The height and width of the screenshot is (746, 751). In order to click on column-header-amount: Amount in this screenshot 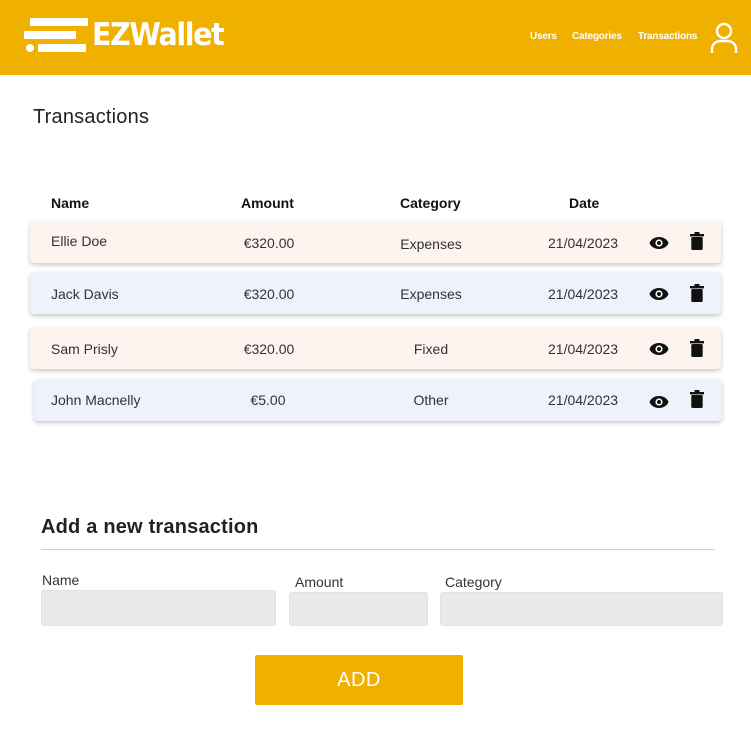, I will do `click(267, 203)`.